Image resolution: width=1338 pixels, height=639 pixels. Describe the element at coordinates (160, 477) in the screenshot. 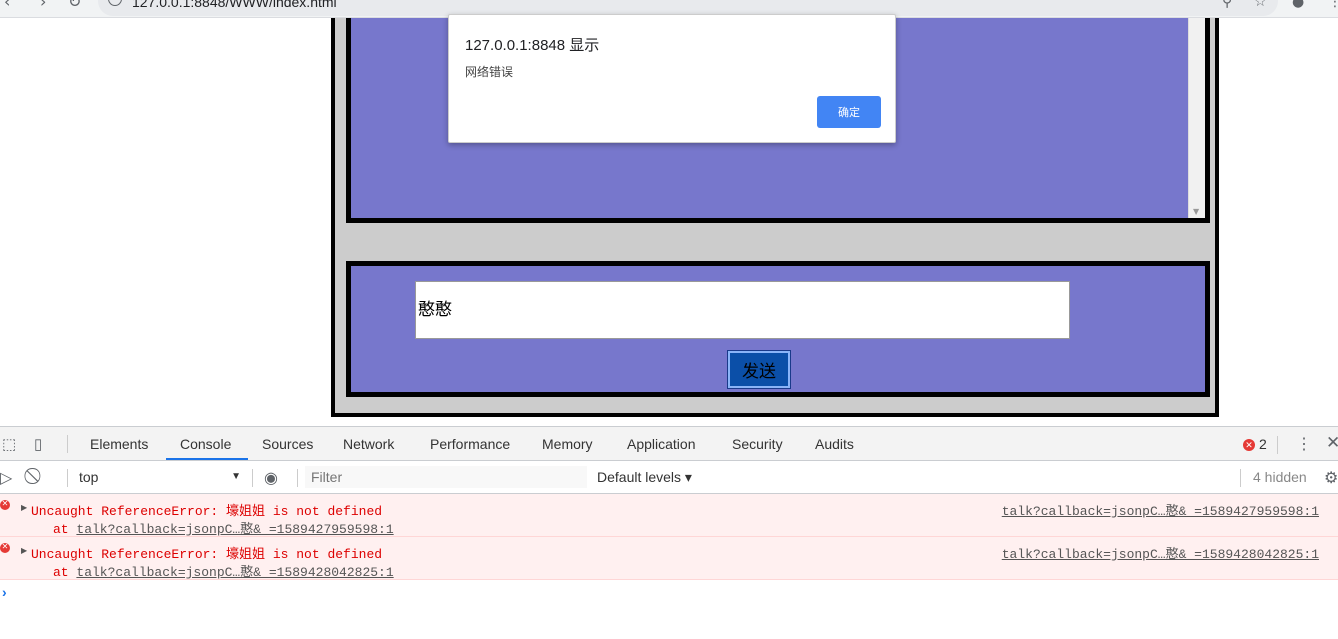

I see `context-selector: top ▼` at that location.